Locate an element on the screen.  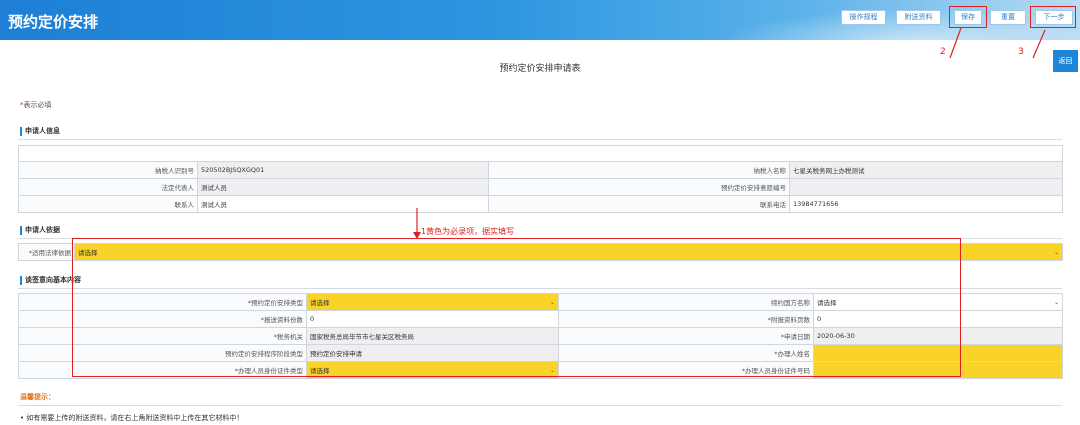
taxpayer-name-value: 七星关税务网上办税测试 is located at coordinates (926, 170).